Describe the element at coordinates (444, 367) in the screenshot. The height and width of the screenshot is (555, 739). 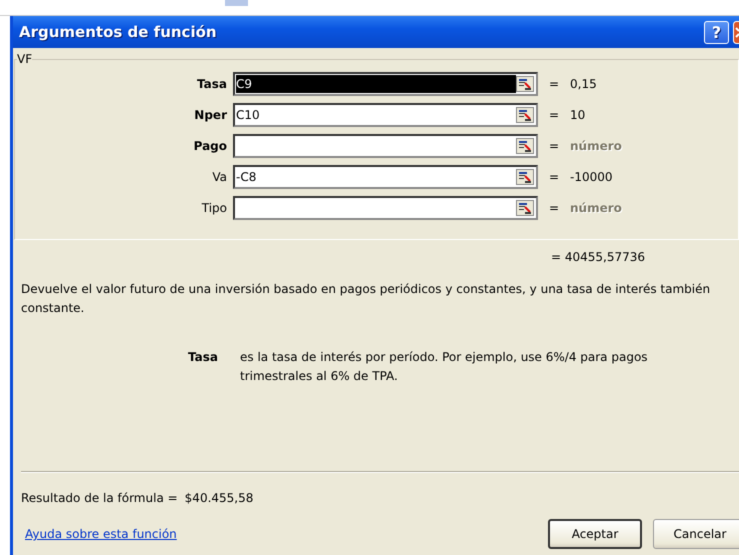
I see `argument-help-text: es la tasa de interés por período. Por ejemplo, use 6%/4 para pagos trimestrales al 6% de TPA.` at that location.